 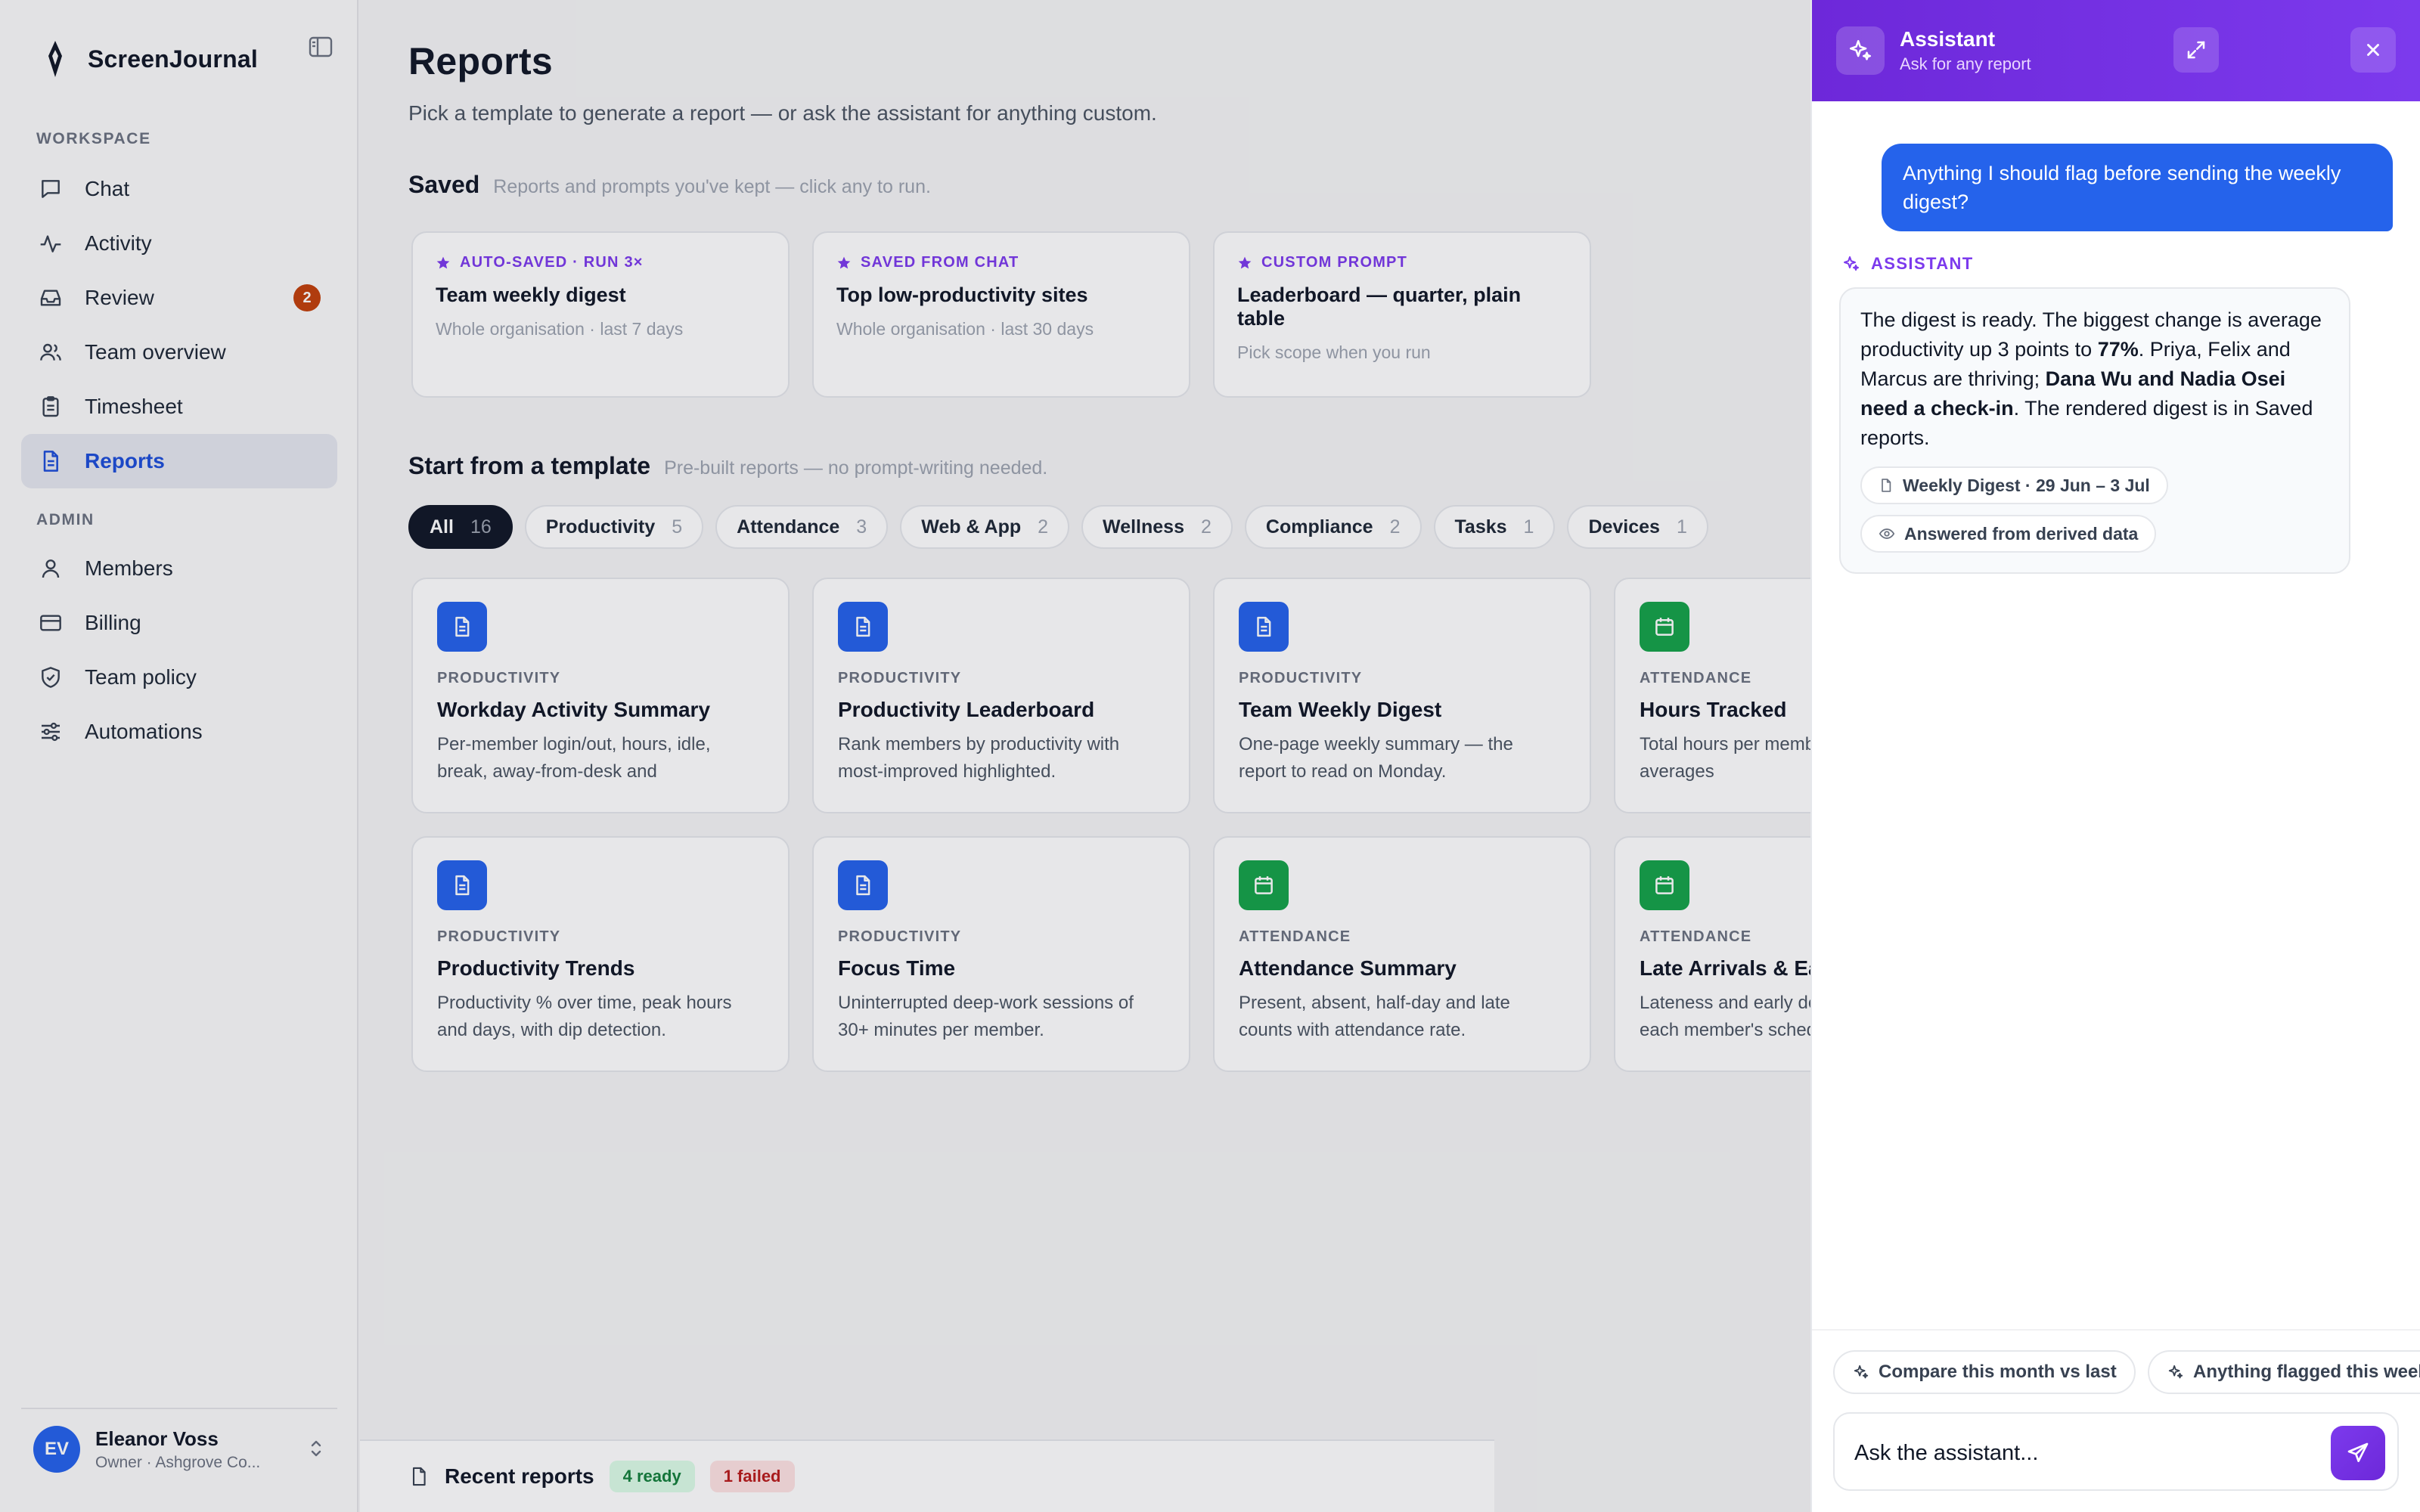 What do you see at coordinates (2118, 349) in the screenshot?
I see `reply-highlight: 77%` at bounding box center [2118, 349].